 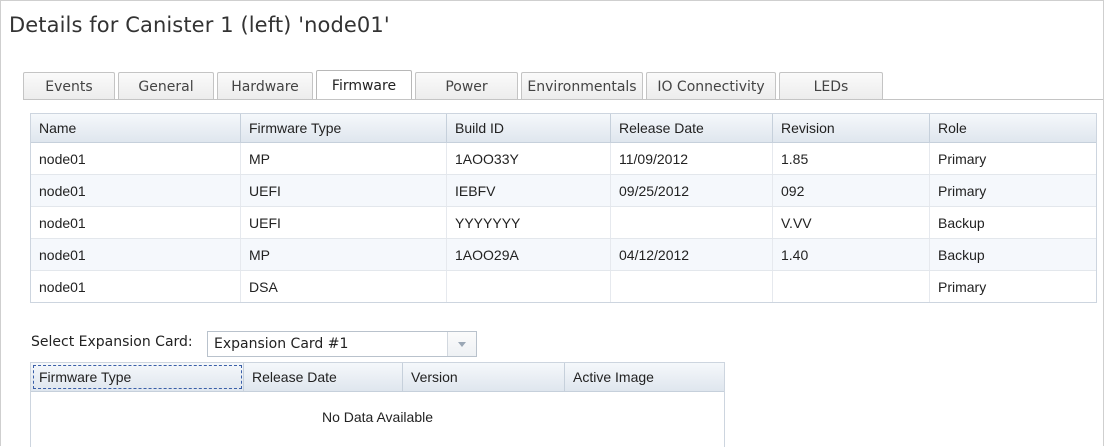 I want to click on dropdown-button, so click(x=461, y=344).